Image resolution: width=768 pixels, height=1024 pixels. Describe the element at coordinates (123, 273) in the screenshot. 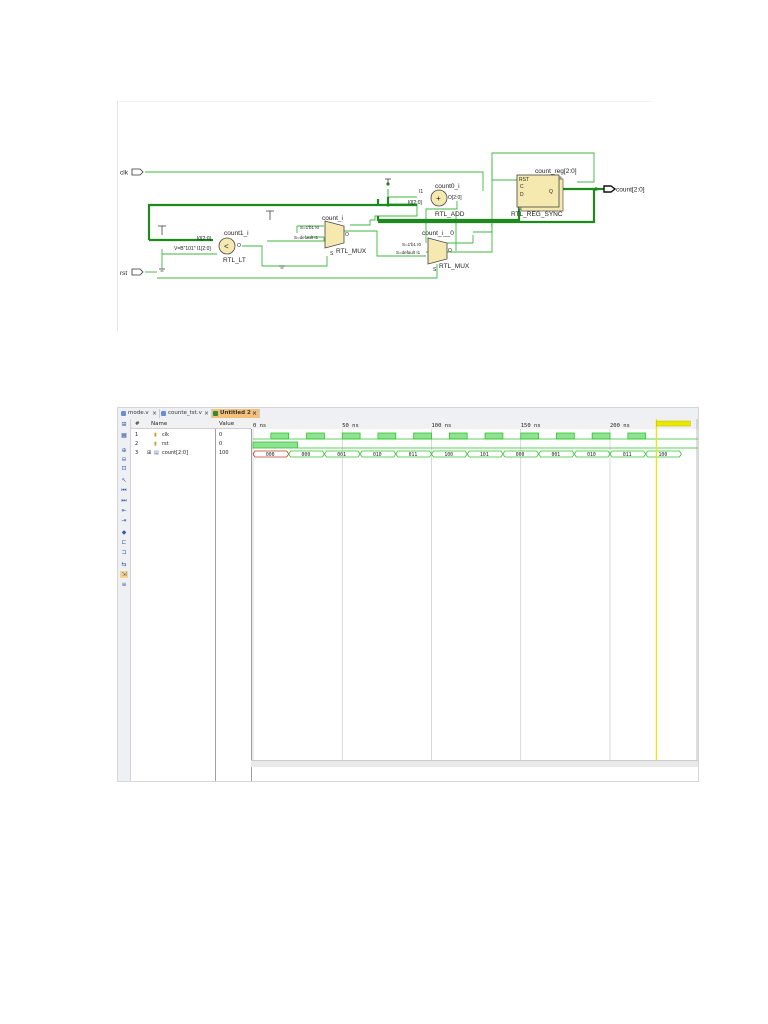

I see `svg-text: rst` at that location.